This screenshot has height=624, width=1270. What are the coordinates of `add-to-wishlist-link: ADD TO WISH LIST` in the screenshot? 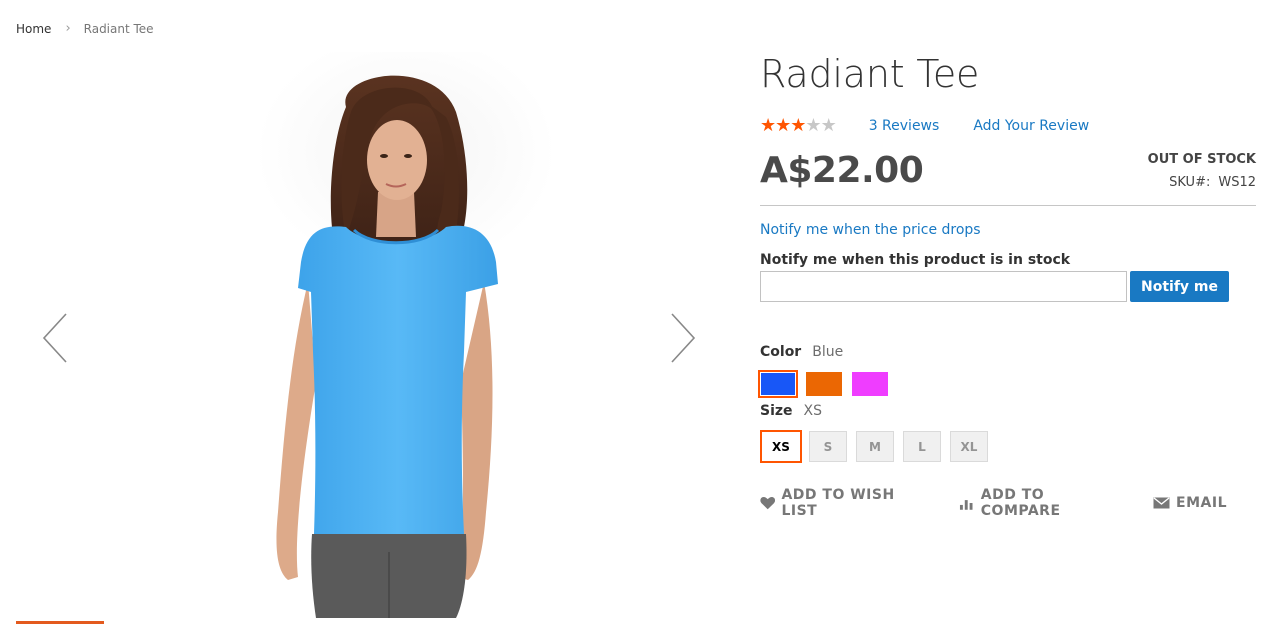 It's located at (845, 503).